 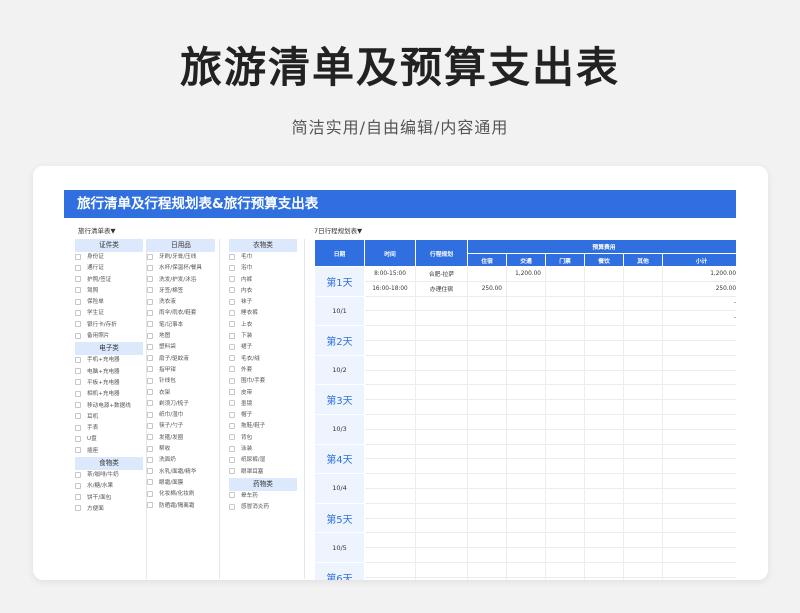 What do you see at coordinates (181, 268) in the screenshot?
I see `checklist-item: 水杯/保温杯/餐具` at bounding box center [181, 268].